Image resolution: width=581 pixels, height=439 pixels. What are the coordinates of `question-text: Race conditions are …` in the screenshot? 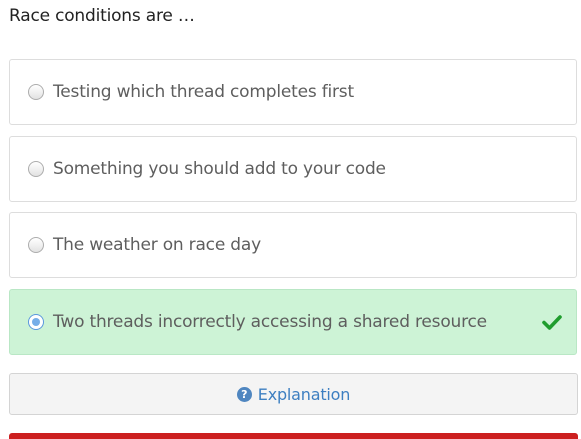 It's located at (102, 16).